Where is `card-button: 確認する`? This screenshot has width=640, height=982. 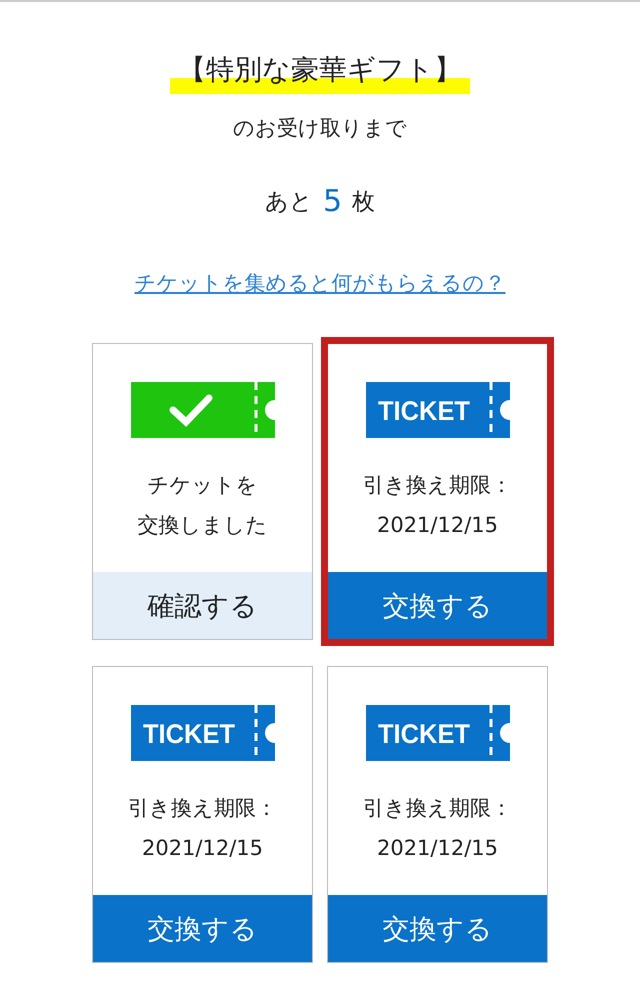
card-button: 確認する is located at coordinates (202, 605).